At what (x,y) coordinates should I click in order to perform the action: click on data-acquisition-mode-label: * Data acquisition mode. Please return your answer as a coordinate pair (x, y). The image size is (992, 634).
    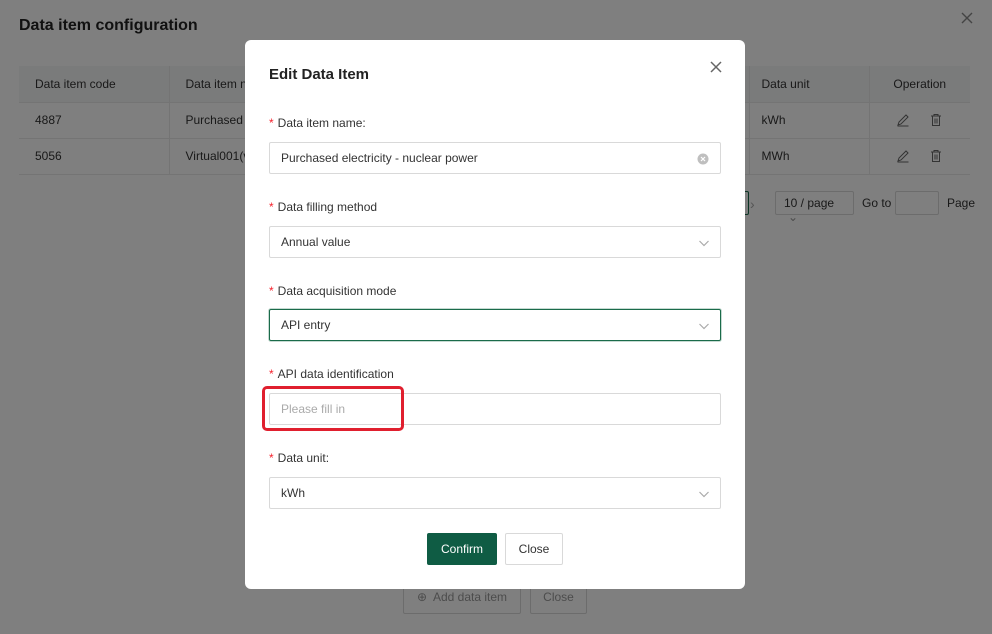
    Looking at the image, I should click on (332, 291).